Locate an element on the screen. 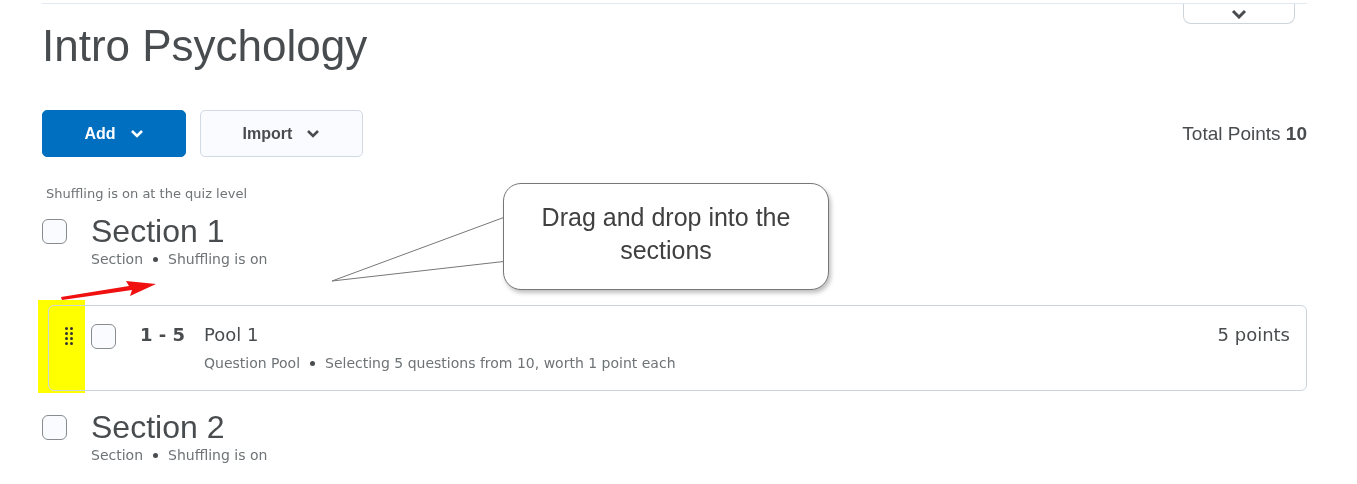 This screenshot has height=484, width=1357. meta-text: Selecting 5 questions from 10, worth 1 point each is located at coordinates (500, 363).